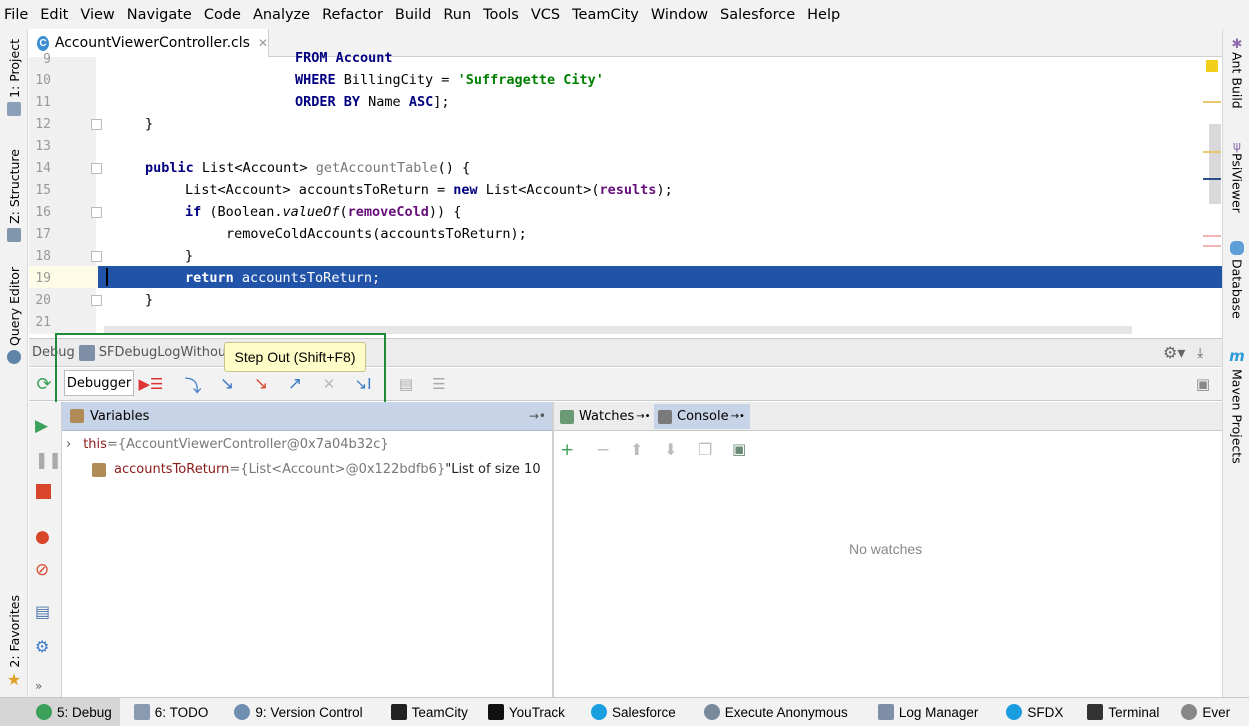 The width and height of the screenshot is (1249, 726). What do you see at coordinates (1189, 712) in the screenshot?
I see `evernote-icon` at bounding box center [1189, 712].